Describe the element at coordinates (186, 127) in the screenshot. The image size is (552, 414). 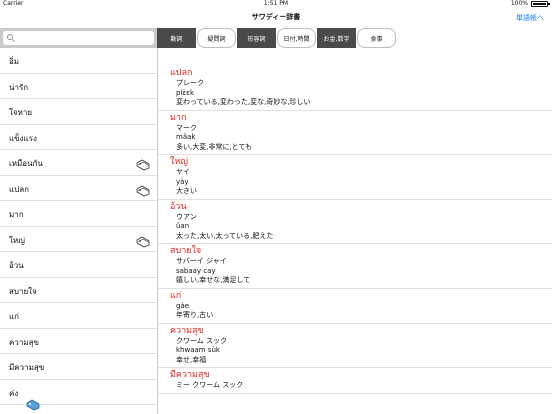
I see `entry-kana: マーク` at that location.